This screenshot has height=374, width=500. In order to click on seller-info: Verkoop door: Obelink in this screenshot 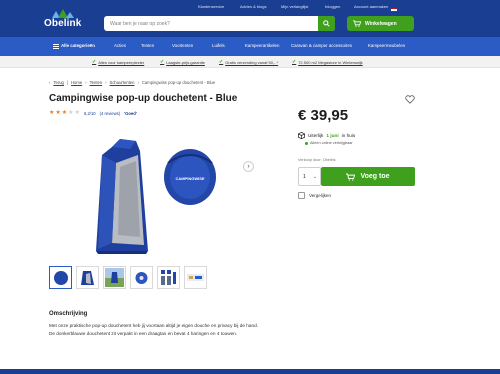, I will do `click(317, 160)`.